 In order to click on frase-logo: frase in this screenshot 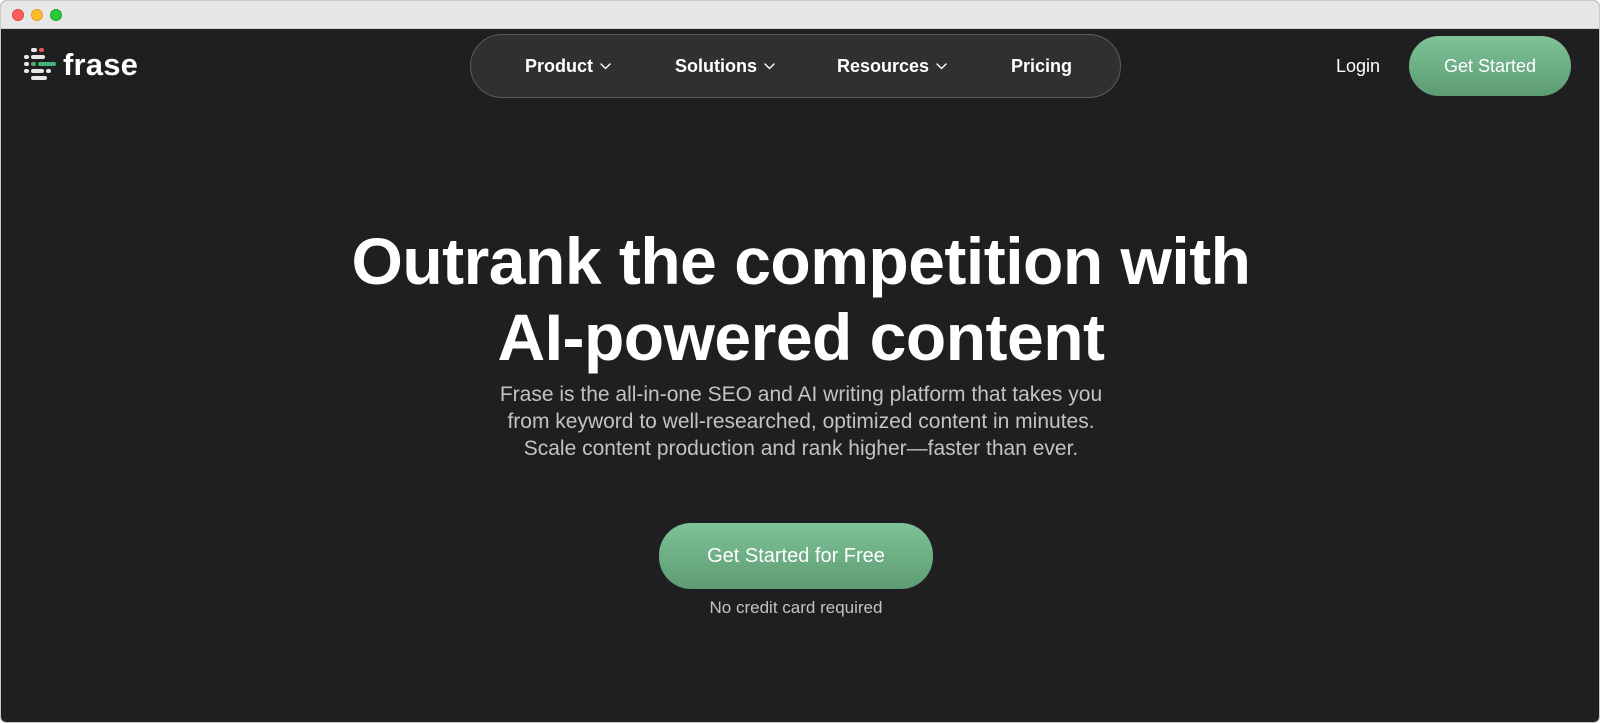, I will do `click(80, 65)`.